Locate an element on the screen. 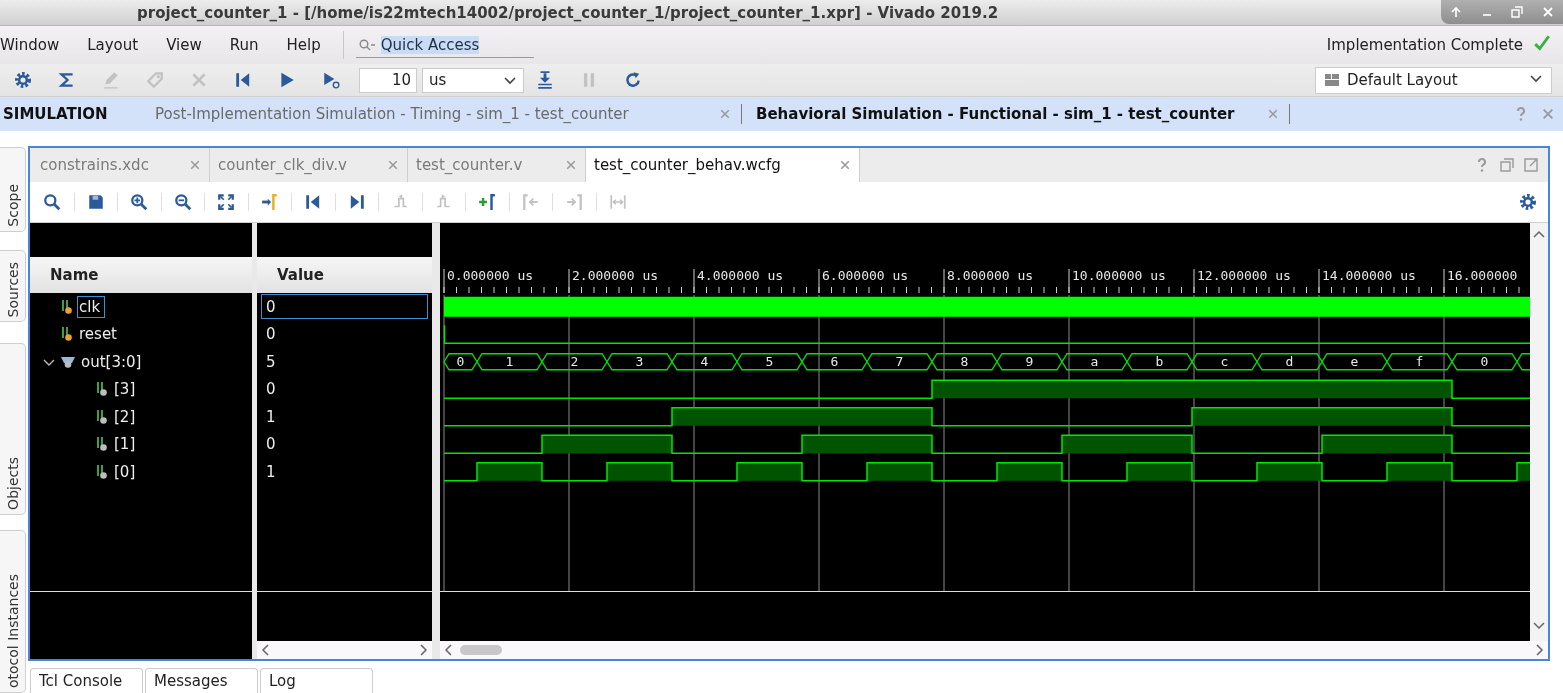  menu-item: Window is located at coordinates (30, 45).